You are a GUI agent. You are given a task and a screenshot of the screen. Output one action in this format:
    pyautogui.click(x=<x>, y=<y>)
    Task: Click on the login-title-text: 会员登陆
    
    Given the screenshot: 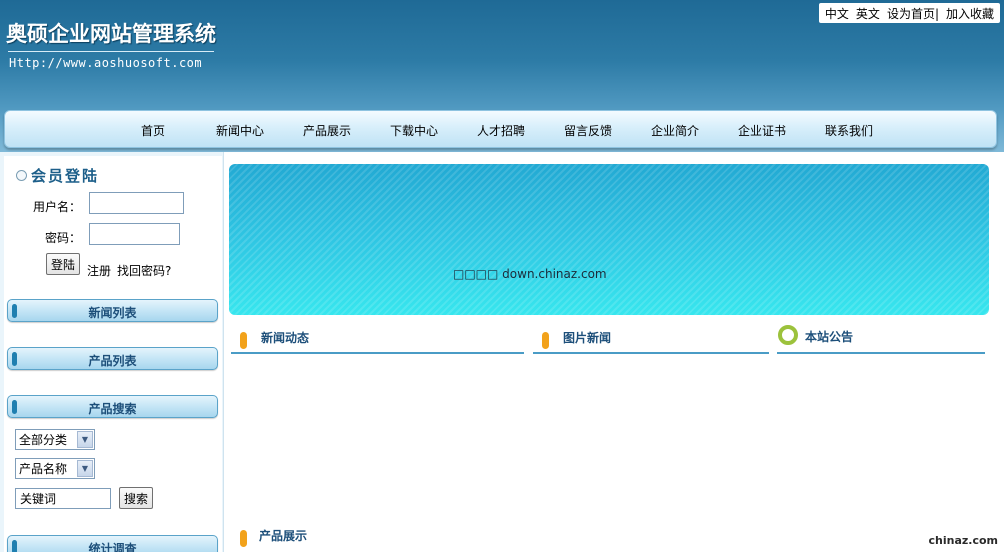 What is the action you would take?
    pyautogui.click(x=65, y=176)
    